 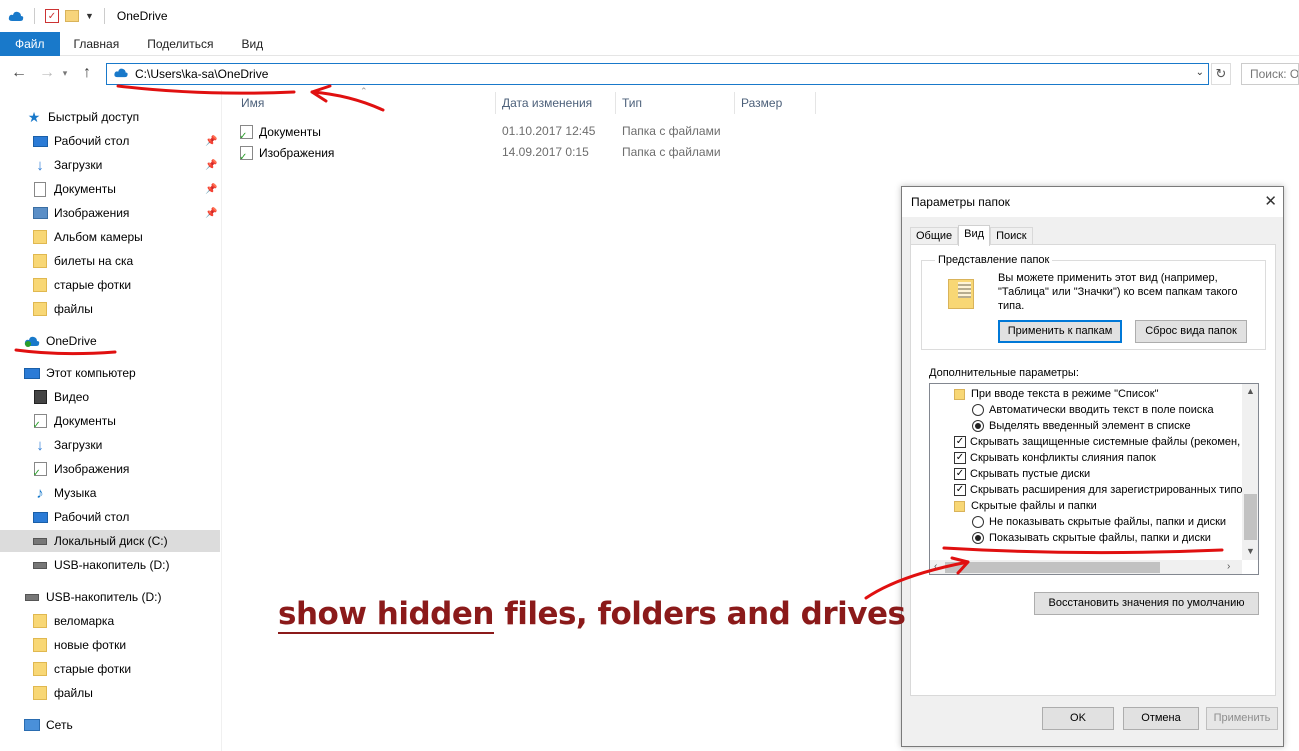 What do you see at coordinates (60, 341) in the screenshot?
I see `nav-onedrive: OneDrive` at bounding box center [60, 341].